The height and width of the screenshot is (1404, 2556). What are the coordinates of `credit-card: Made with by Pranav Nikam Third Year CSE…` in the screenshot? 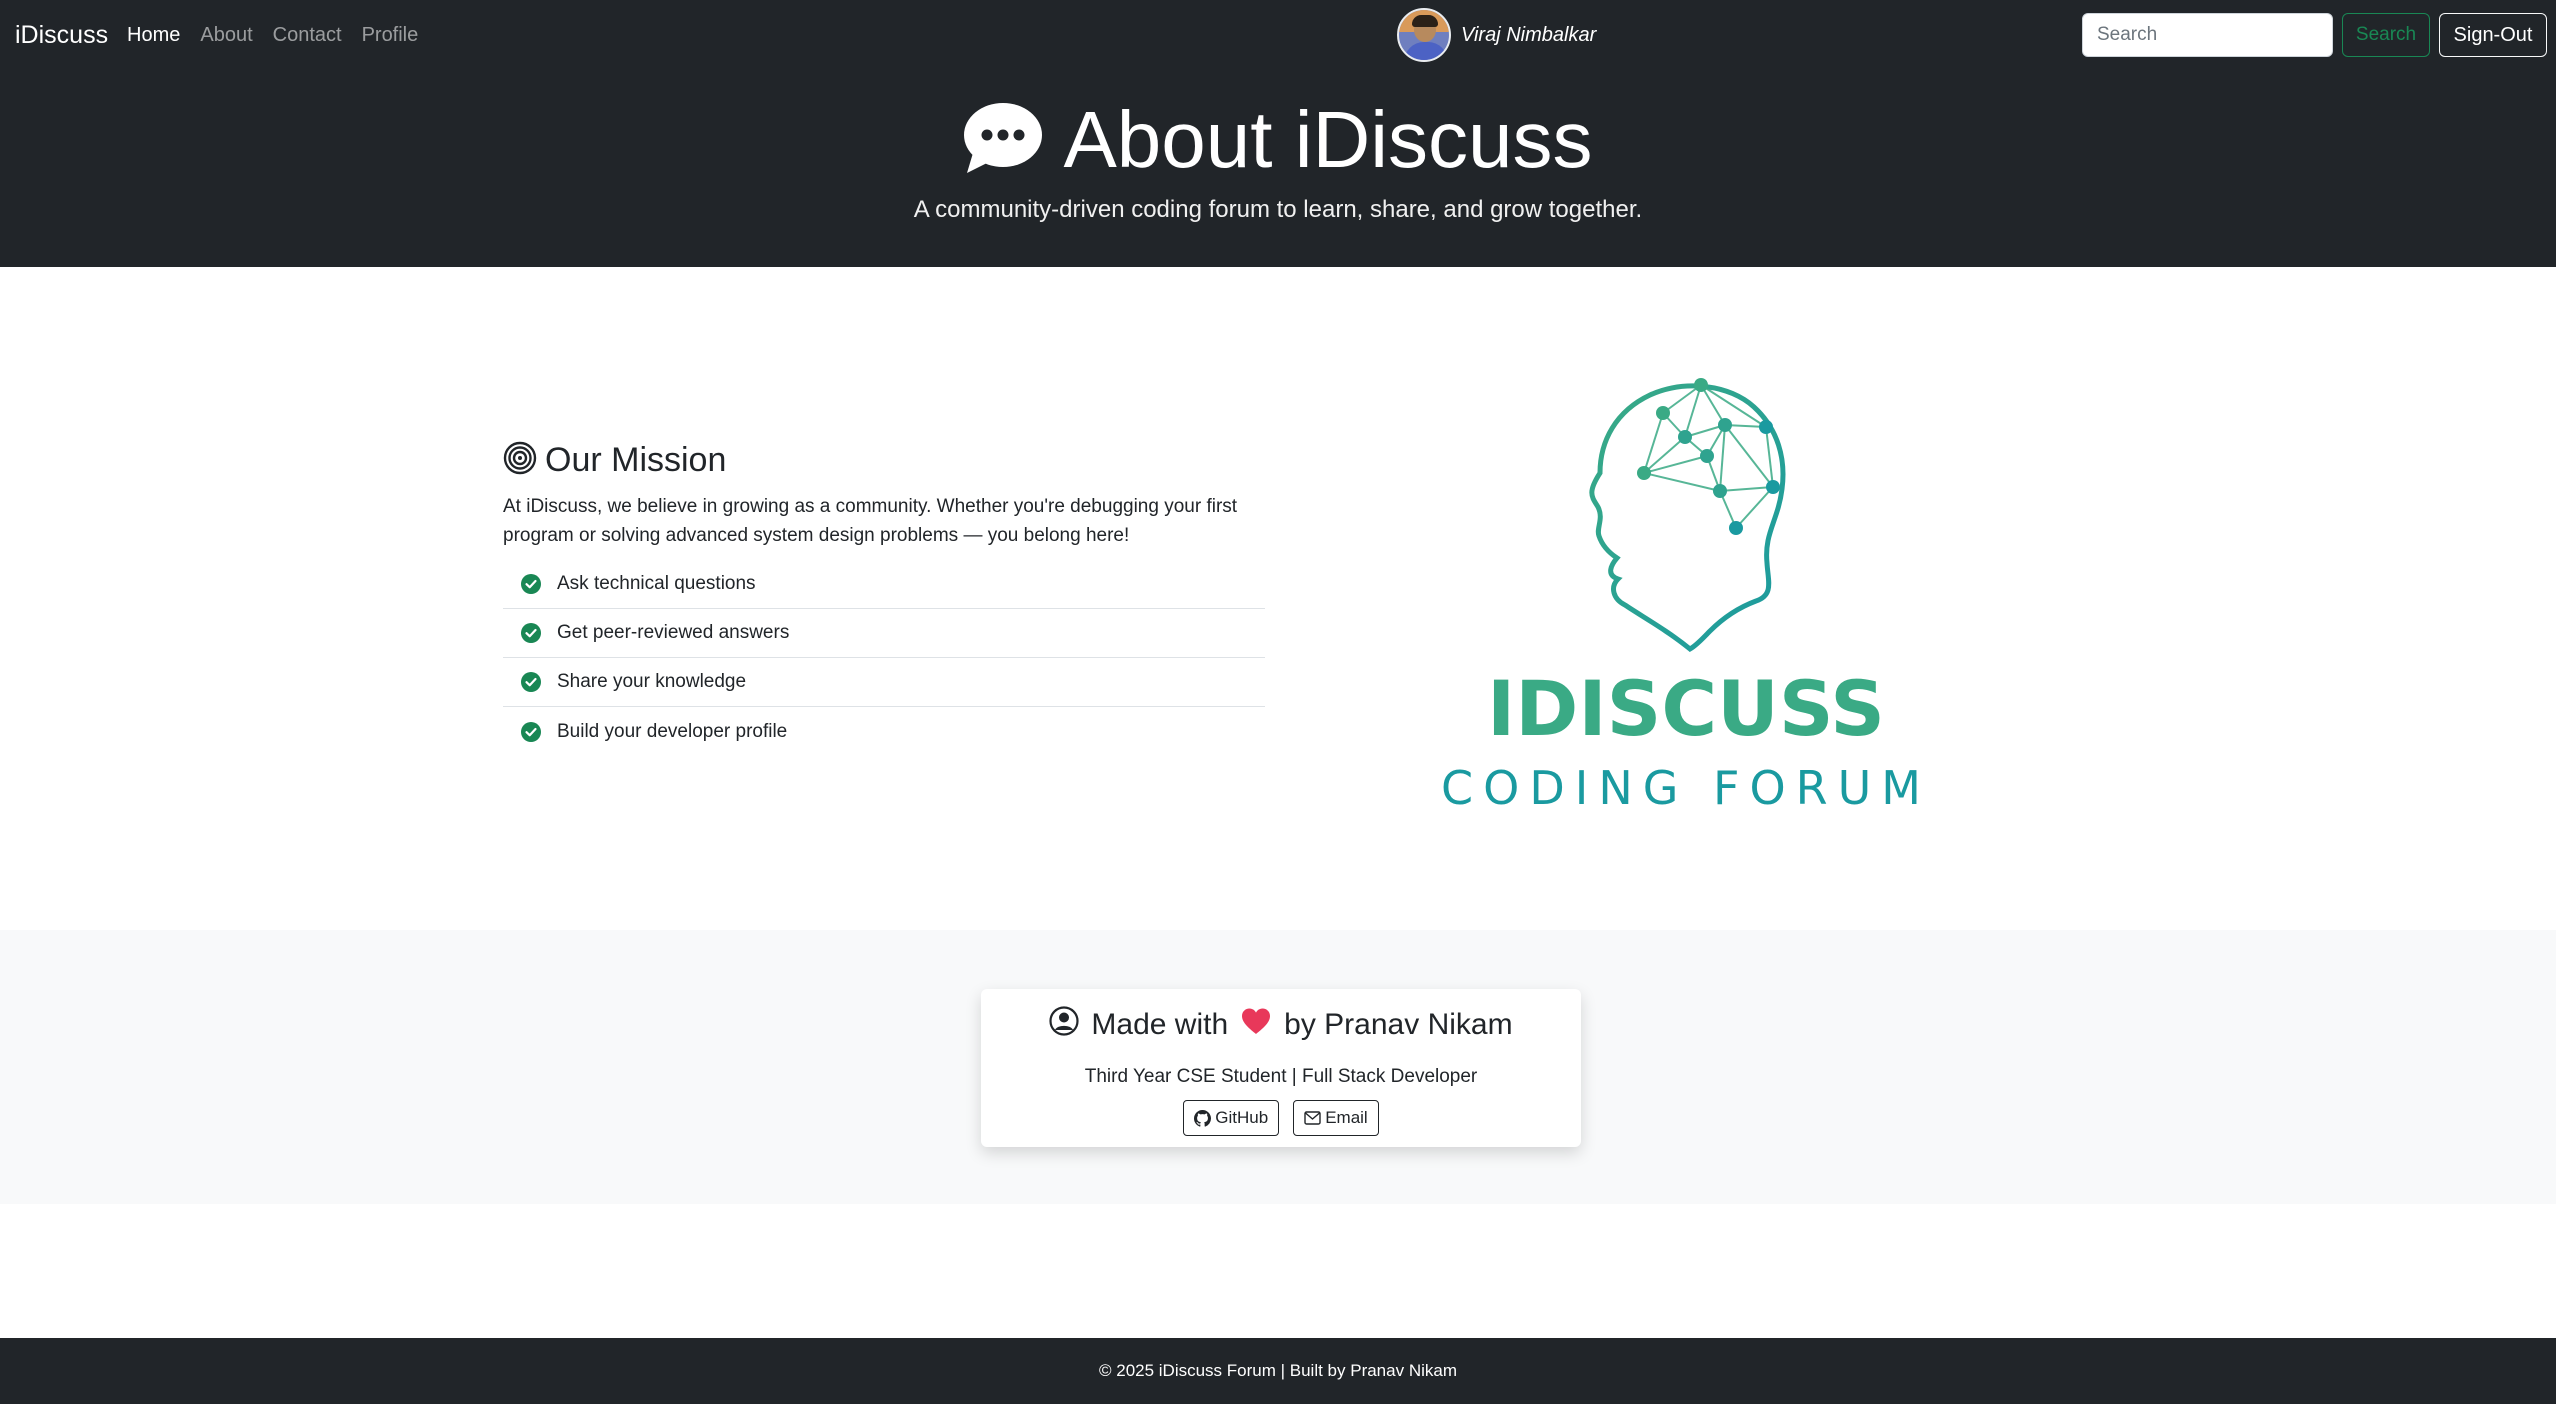 It's located at (1281, 1068).